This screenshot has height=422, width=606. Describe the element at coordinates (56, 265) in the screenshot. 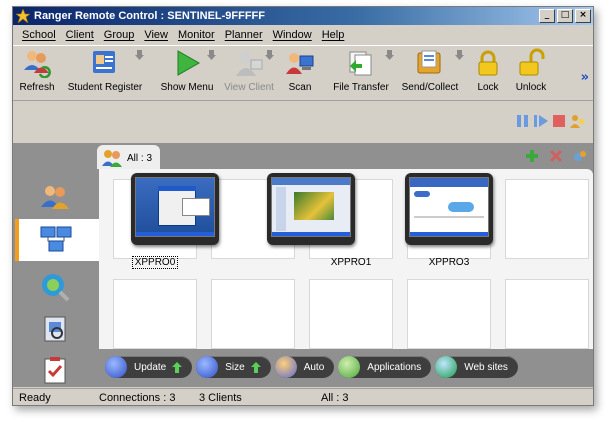

I see `side-navigation` at that location.